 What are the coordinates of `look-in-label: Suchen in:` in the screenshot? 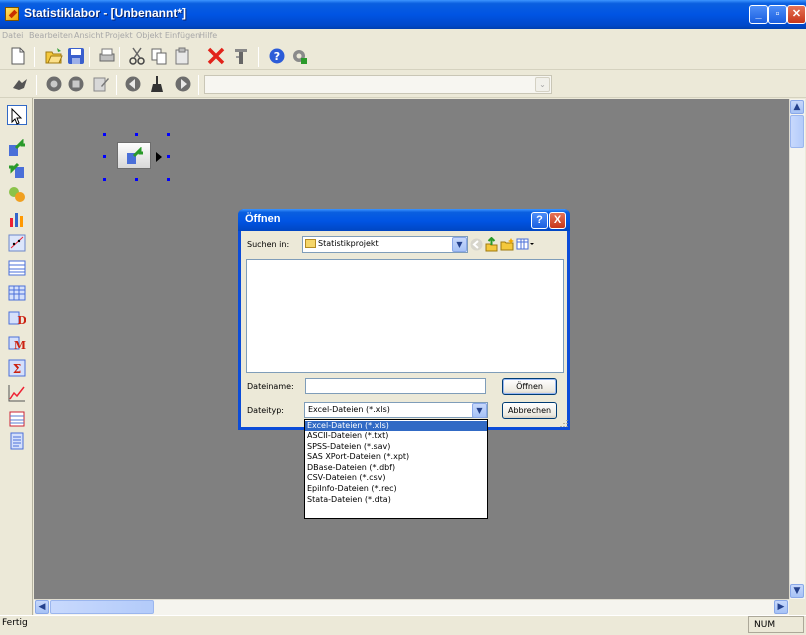 It's located at (268, 244).